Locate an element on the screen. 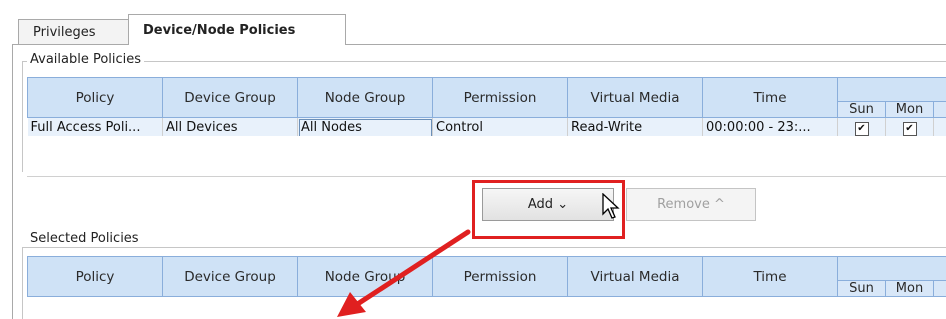  tab-device-node-policies: Device/Node Policies is located at coordinates (237, 29).